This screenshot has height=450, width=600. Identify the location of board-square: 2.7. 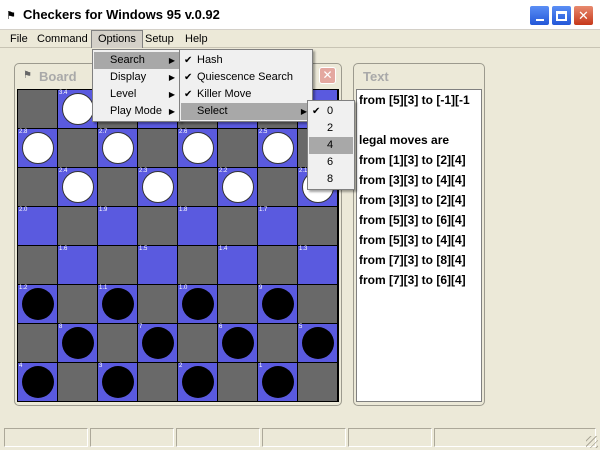
(118, 148).